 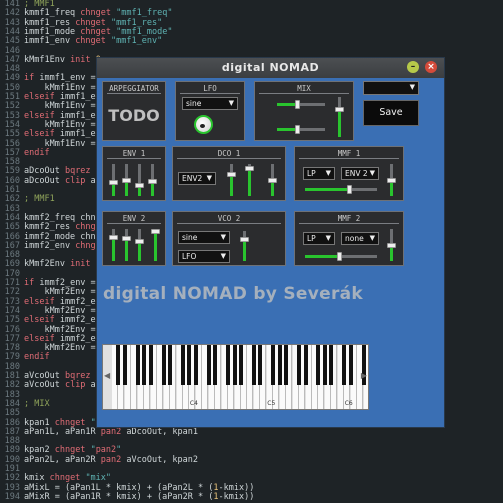 What do you see at coordinates (391, 245) in the screenshot?
I see `mmf2-res-slider` at bounding box center [391, 245].